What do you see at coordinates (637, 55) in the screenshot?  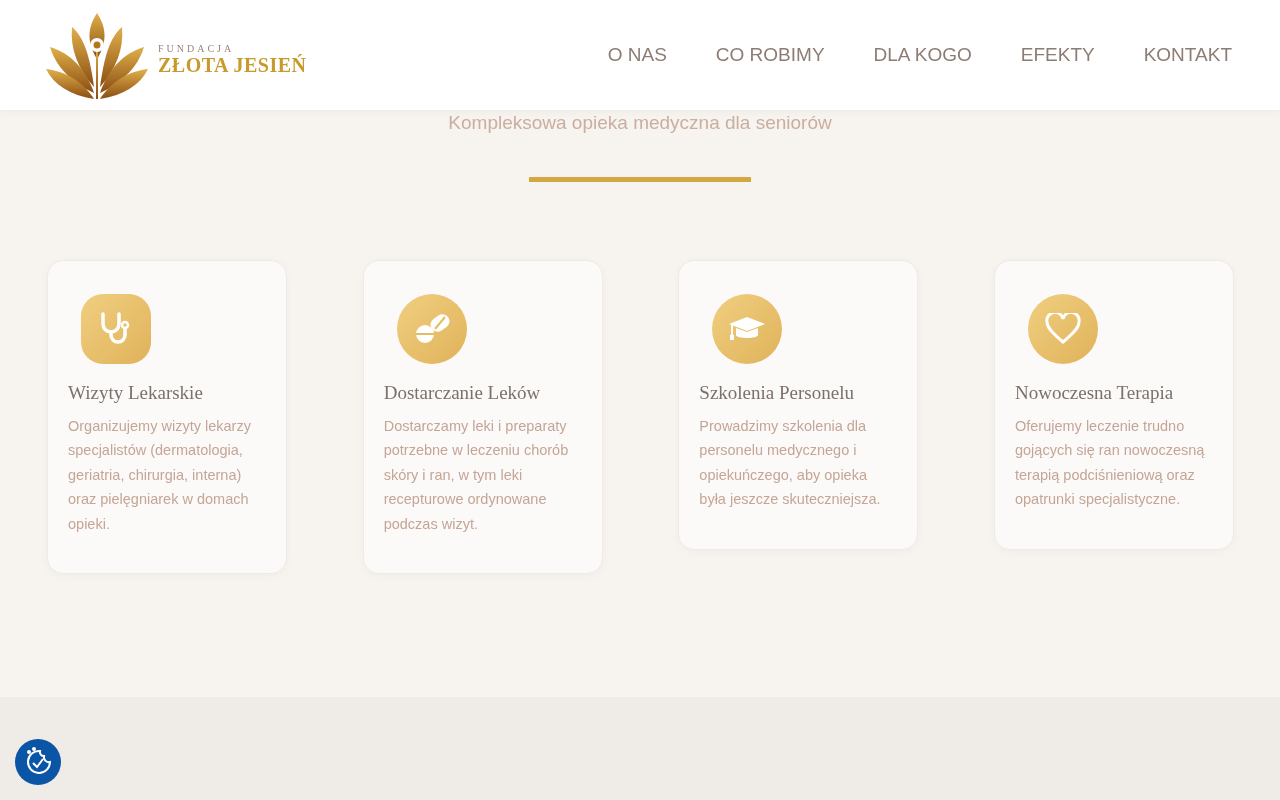 I see `nav-link: O NAS` at bounding box center [637, 55].